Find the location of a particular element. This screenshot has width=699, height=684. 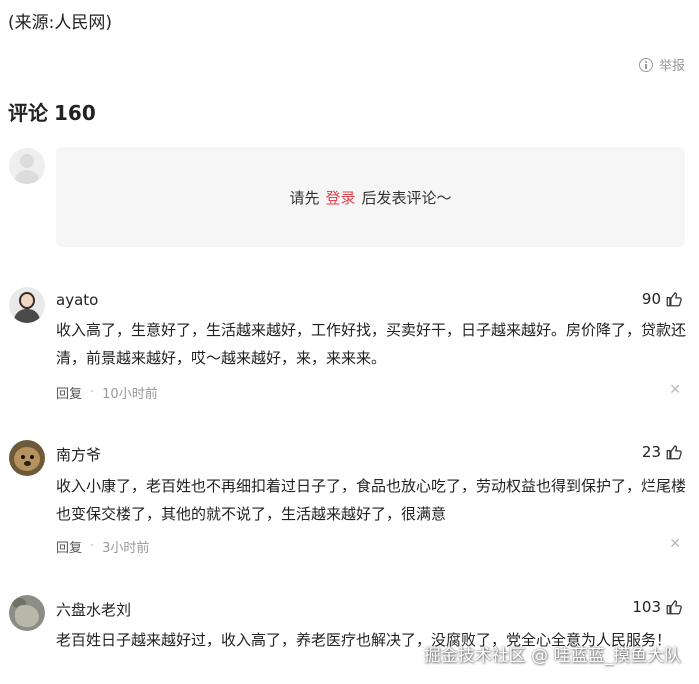

watermark: 掘金技术社区 @ 哇蓝蓝_摸鱼大队 is located at coordinates (552, 656).